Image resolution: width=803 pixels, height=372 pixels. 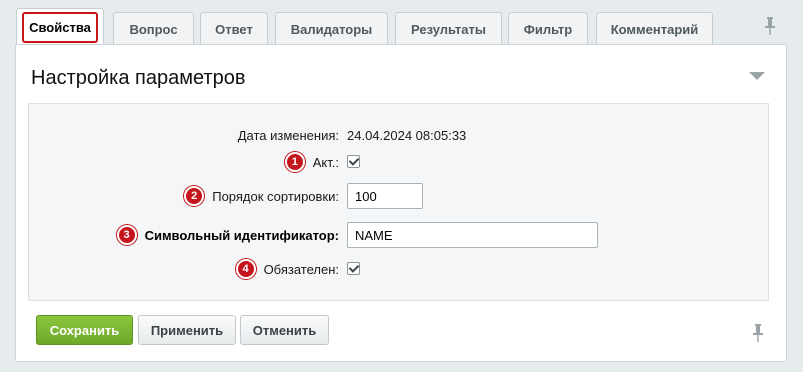 I want to click on tab-answer: Ответ, so click(x=234, y=28).